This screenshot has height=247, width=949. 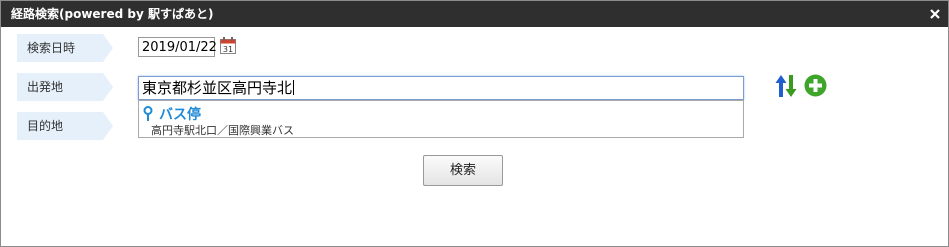 I want to click on dialog-titlebar: 経路検索(powered by 駅すぱあと), so click(x=474, y=14).